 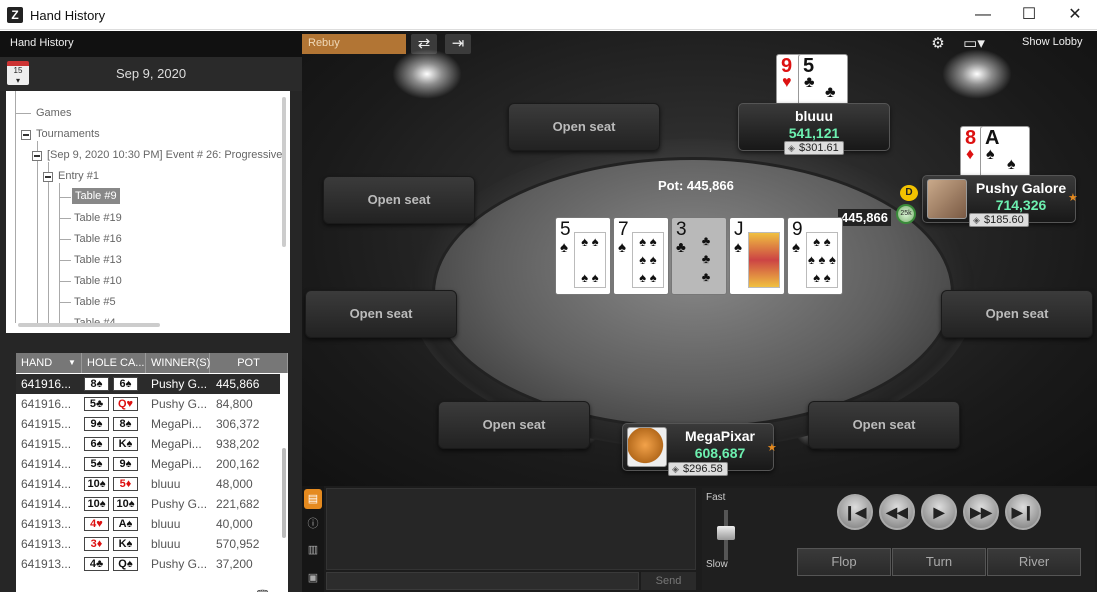 What do you see at coordinates (720, 453) in the screenshot?
I see `player-stack: 608,687` at bounding box center [720, 453].